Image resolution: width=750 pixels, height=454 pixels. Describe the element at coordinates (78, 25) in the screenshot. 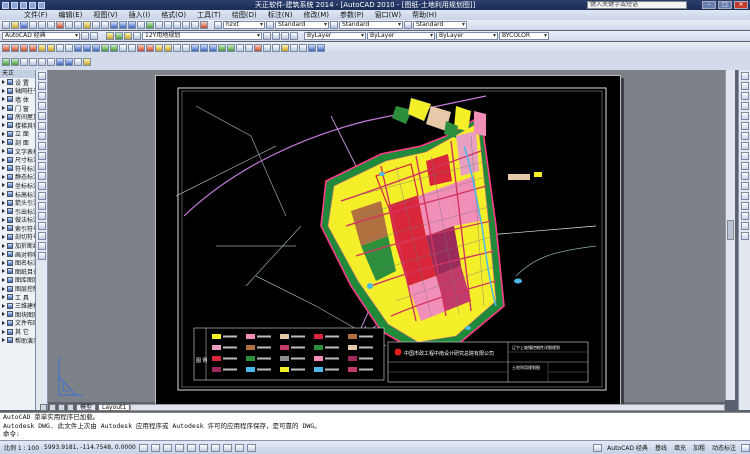

I see `paste-icon` at that location.